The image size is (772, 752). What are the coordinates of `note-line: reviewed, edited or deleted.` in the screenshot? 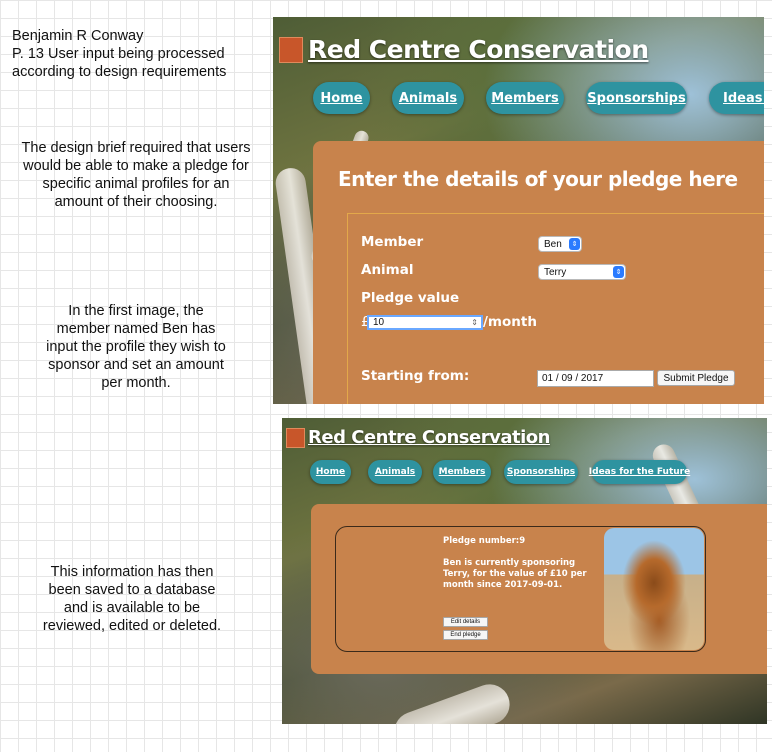 It's located at (132, 626).